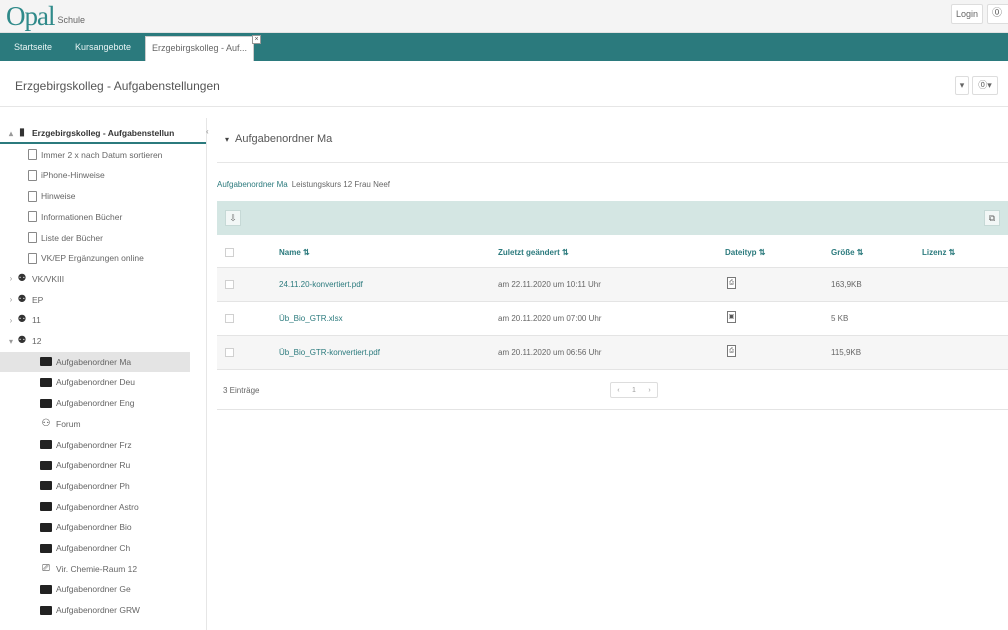 This screenshot has width=1008, height=630. Describe the element at coordinates (103, 610) in the screenshot. I see `sidebar-item: Aufgabenordner GRW` at that location.